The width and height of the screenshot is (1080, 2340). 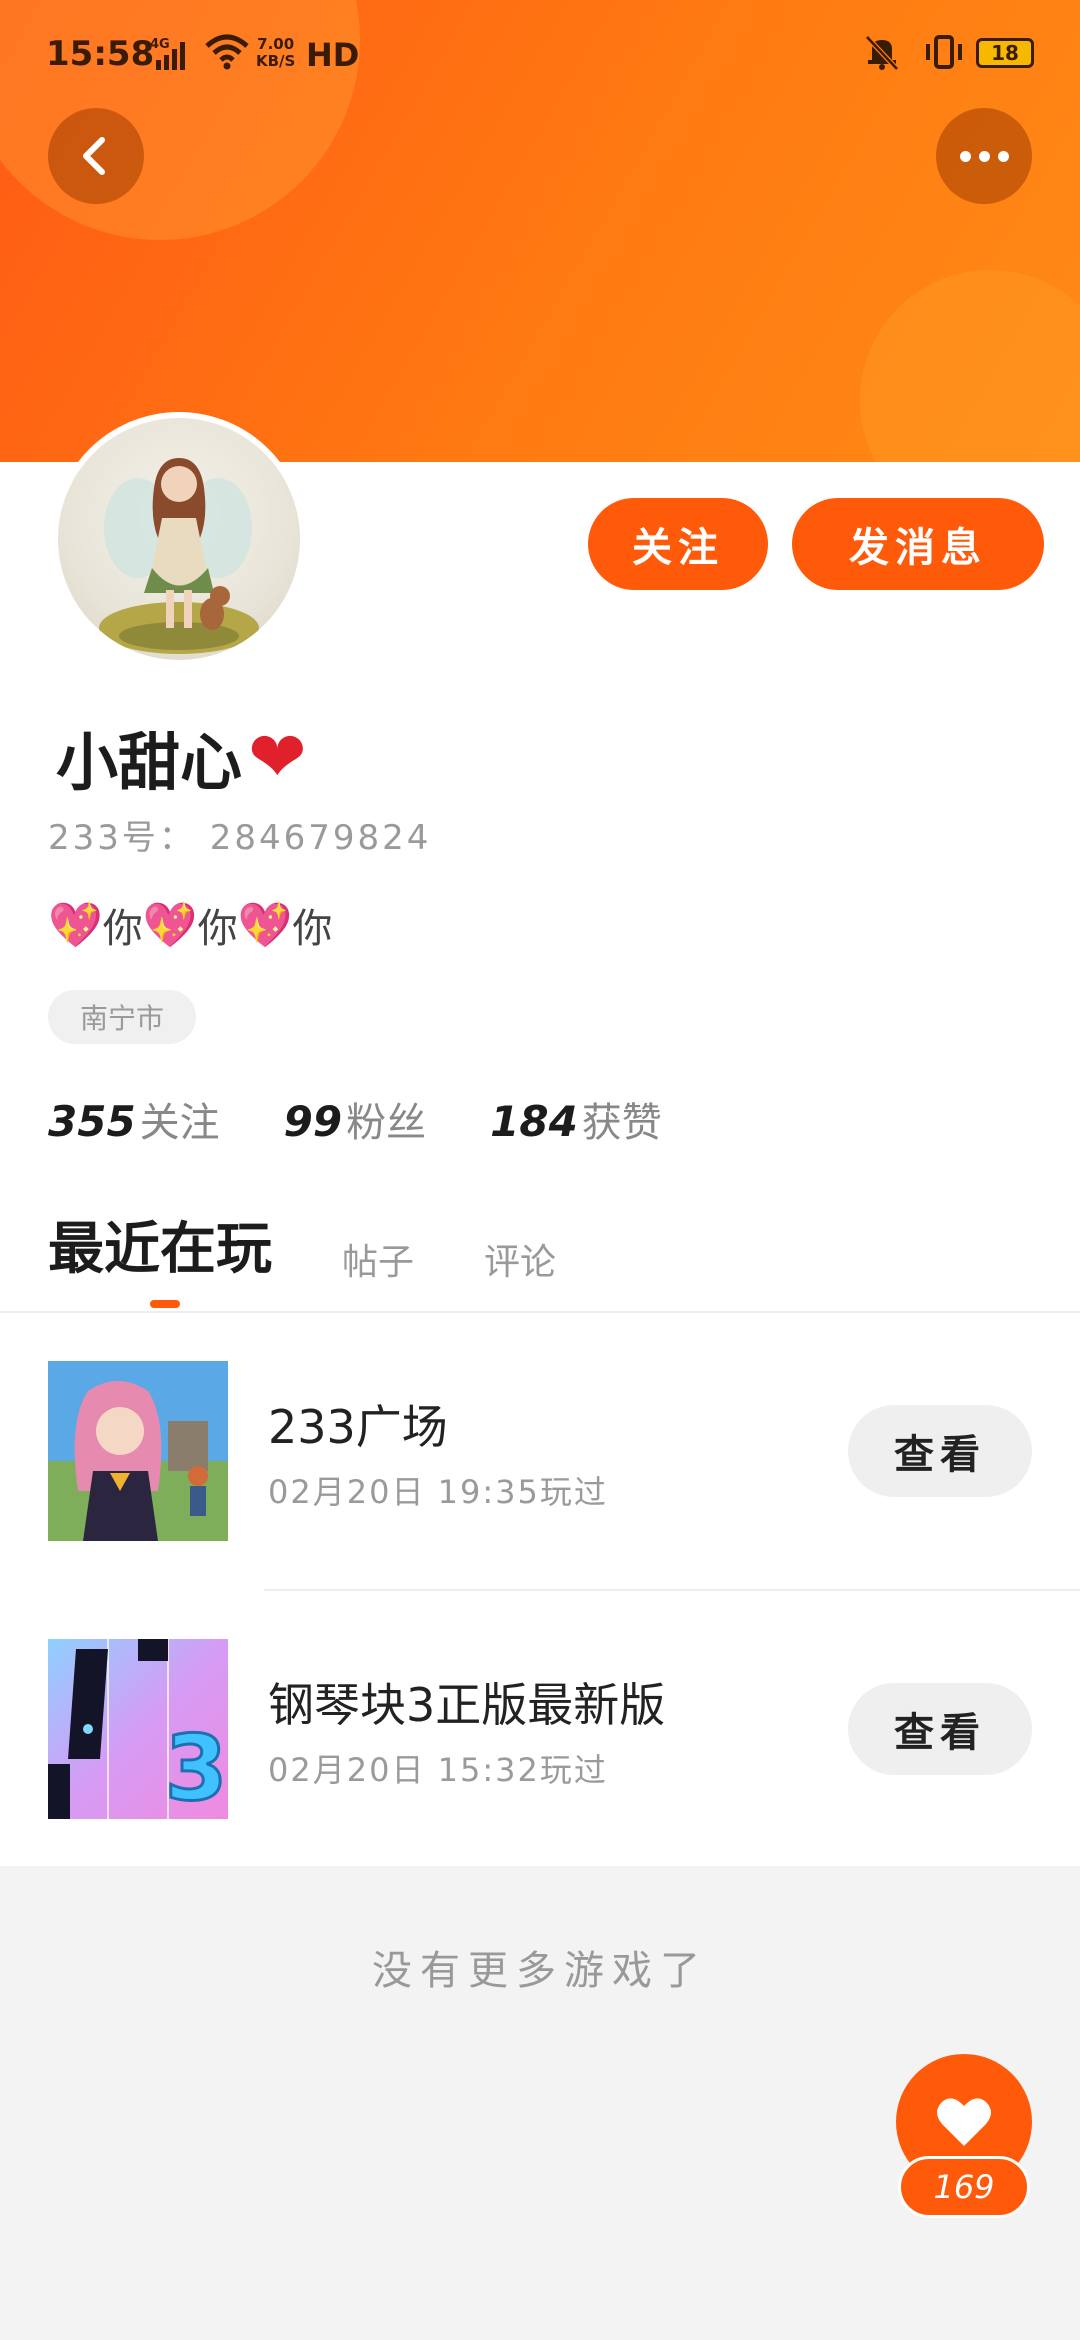 What do you see at coordinates (438, 1770) in the screenshot?
I see `game-played-time: 02月20日 15:32玩过` at bounding box center [438, 1770].